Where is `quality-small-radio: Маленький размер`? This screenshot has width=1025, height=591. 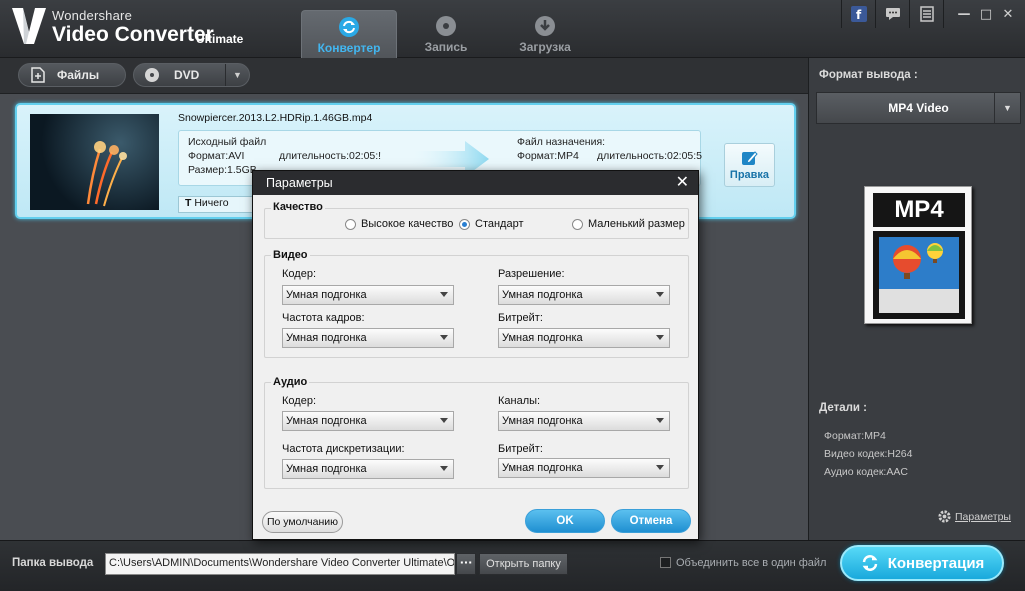 quality-small-radio: Маленький размер is located at coordinates (628, 224).